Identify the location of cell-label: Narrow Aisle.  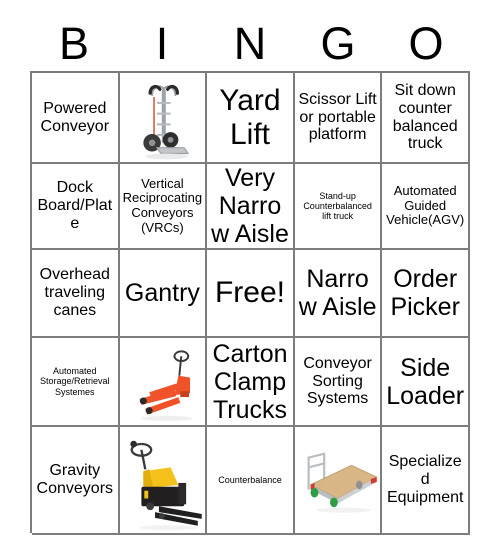
(337, 293).